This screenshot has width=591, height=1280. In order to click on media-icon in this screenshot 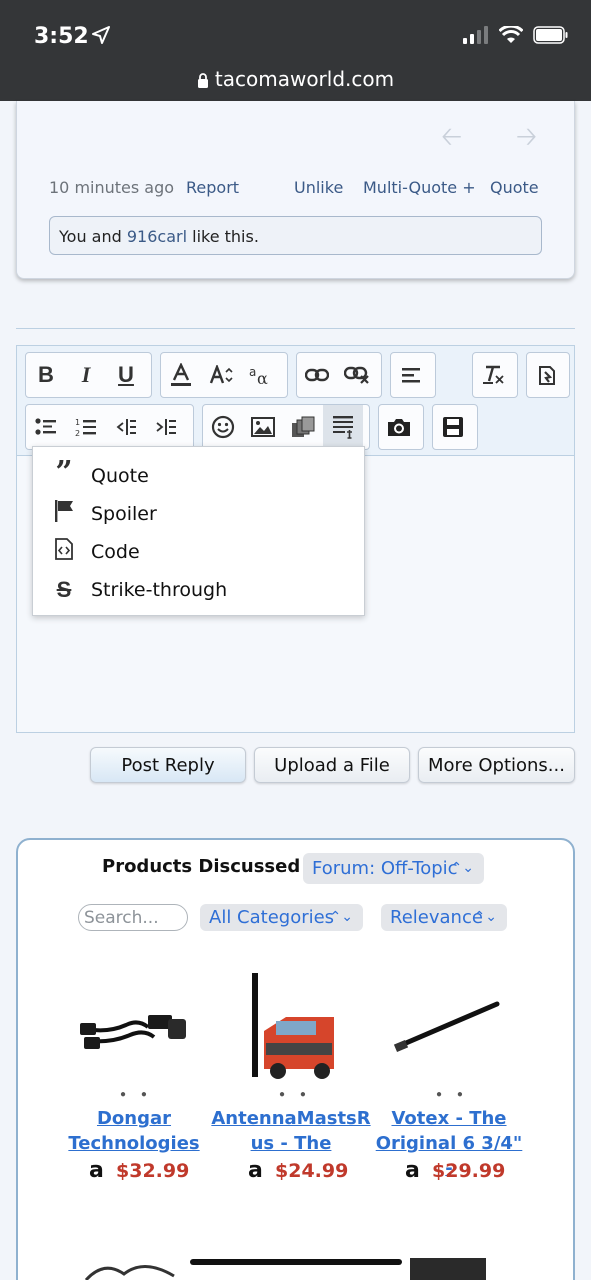, I will do `click(303, 427)`.